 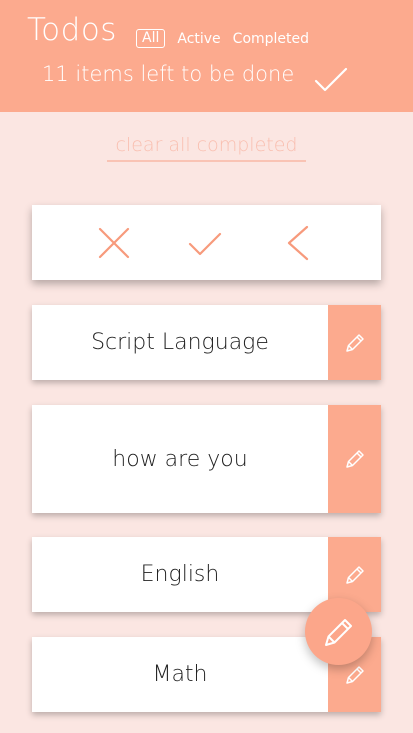 What do you see at coordinates (180, 574) in the screenshot?
I see `todo-text: English` at bounding box center [180, 574].